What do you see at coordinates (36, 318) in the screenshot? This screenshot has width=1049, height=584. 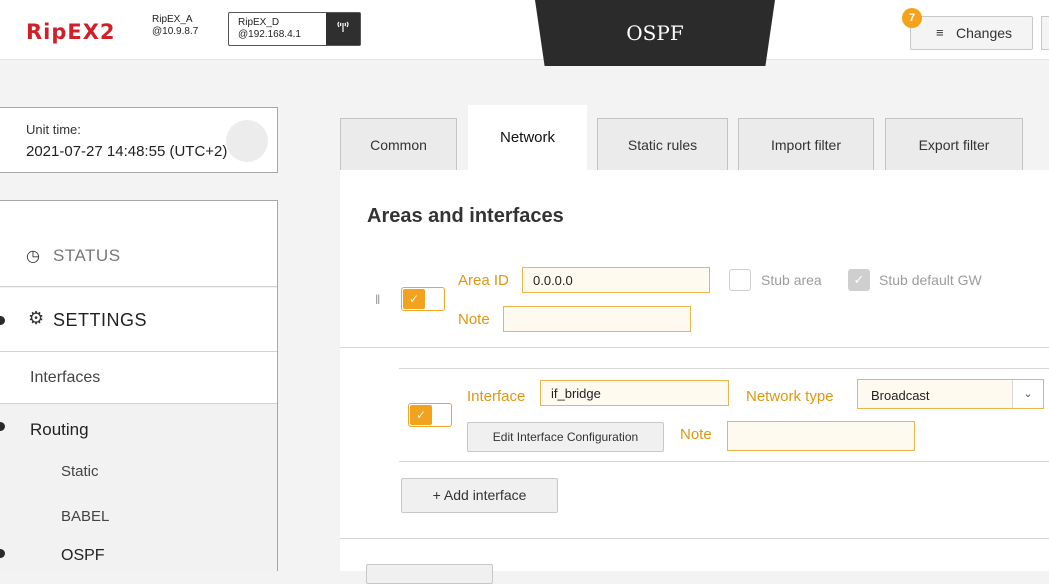 I see `gears-icon: ⚙` at bounding box center [36, 318].